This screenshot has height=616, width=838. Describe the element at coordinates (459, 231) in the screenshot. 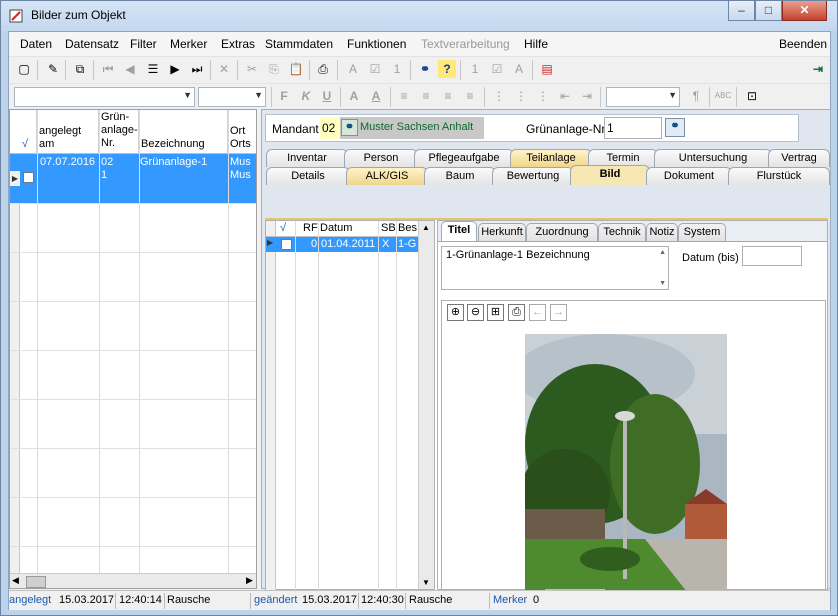

I see `tab-titel: Titel` at that location.